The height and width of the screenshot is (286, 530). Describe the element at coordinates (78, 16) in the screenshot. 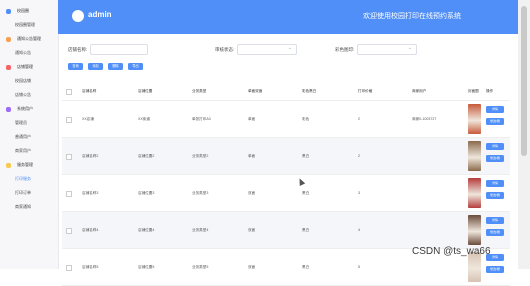

I see `logo-icon` at that location.